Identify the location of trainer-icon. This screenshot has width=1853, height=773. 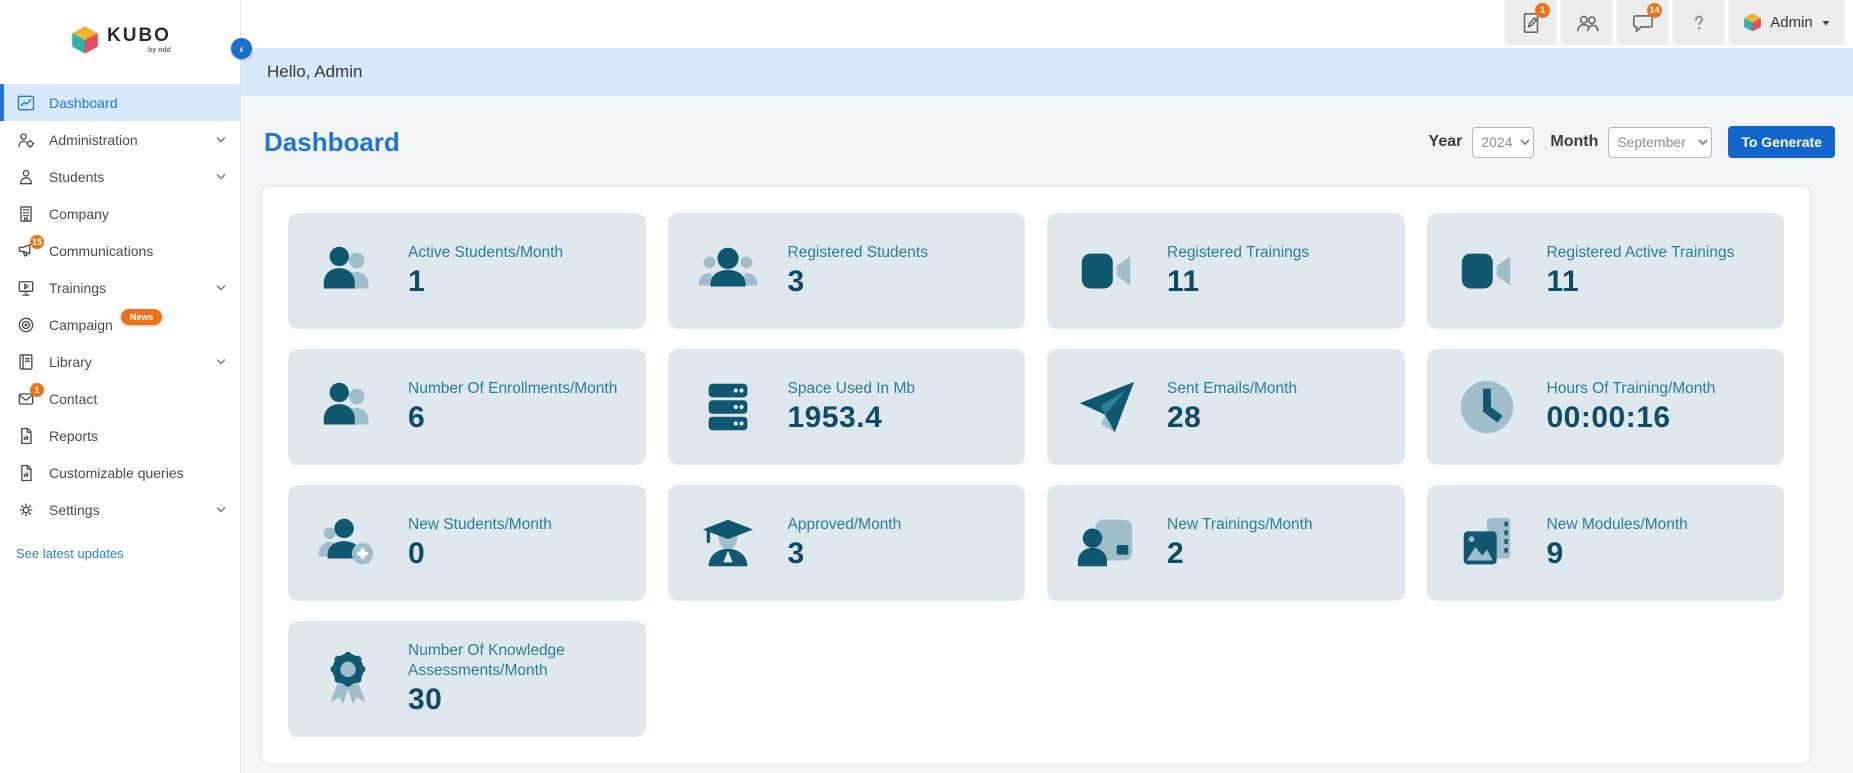
(1107, 543).